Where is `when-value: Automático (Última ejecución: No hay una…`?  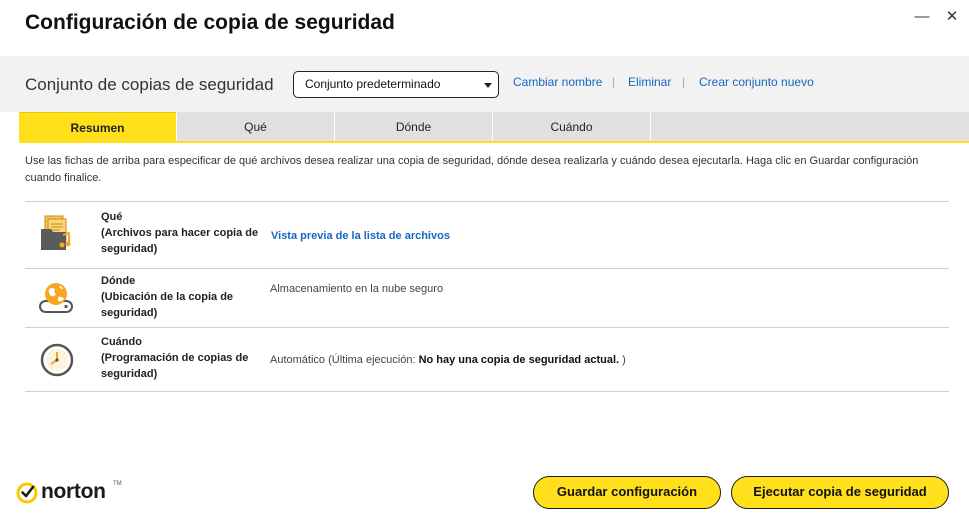 when-value: Automático (Última ejecución: No hay una… is located at coordinates (448, 360).